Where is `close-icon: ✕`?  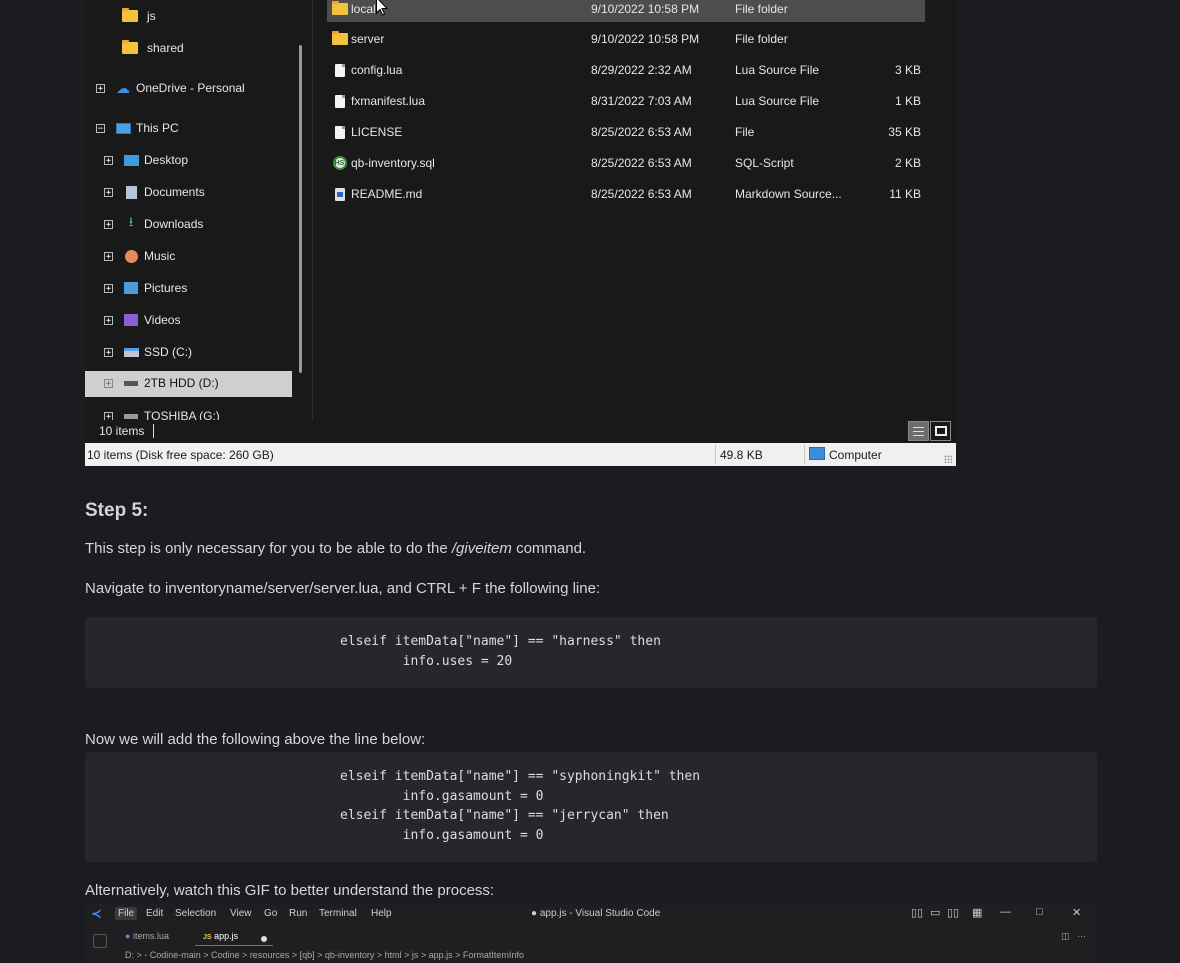
close-icon: ✕ is located at coordinates (1076, 912).